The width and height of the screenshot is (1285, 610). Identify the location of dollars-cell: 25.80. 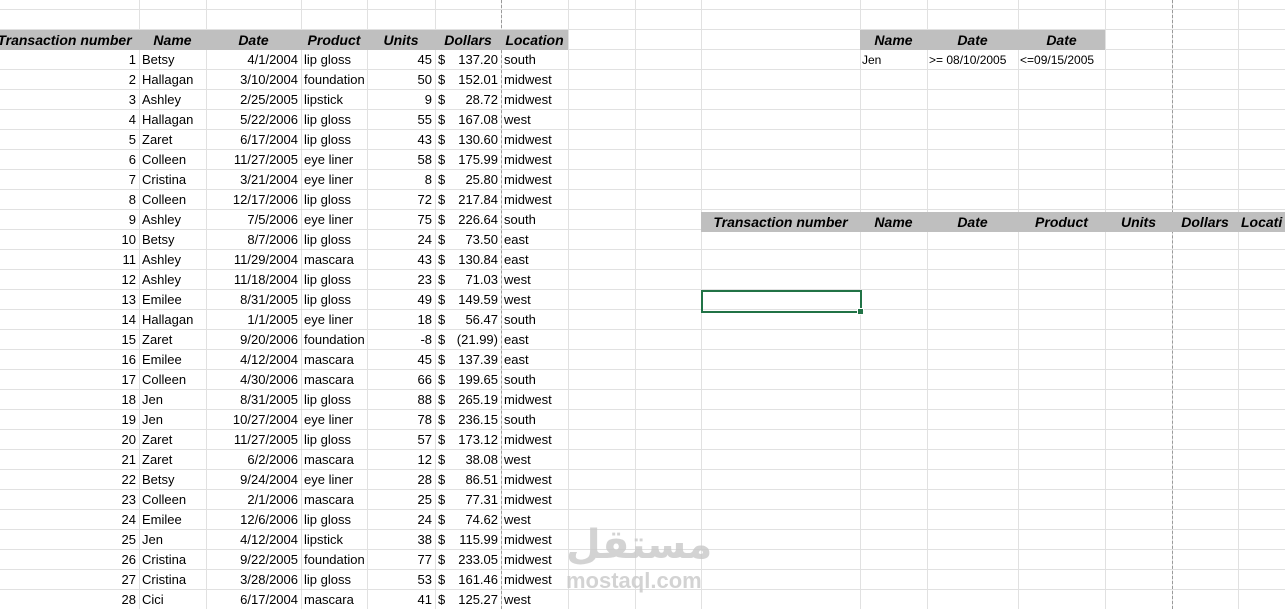
(481, 179).